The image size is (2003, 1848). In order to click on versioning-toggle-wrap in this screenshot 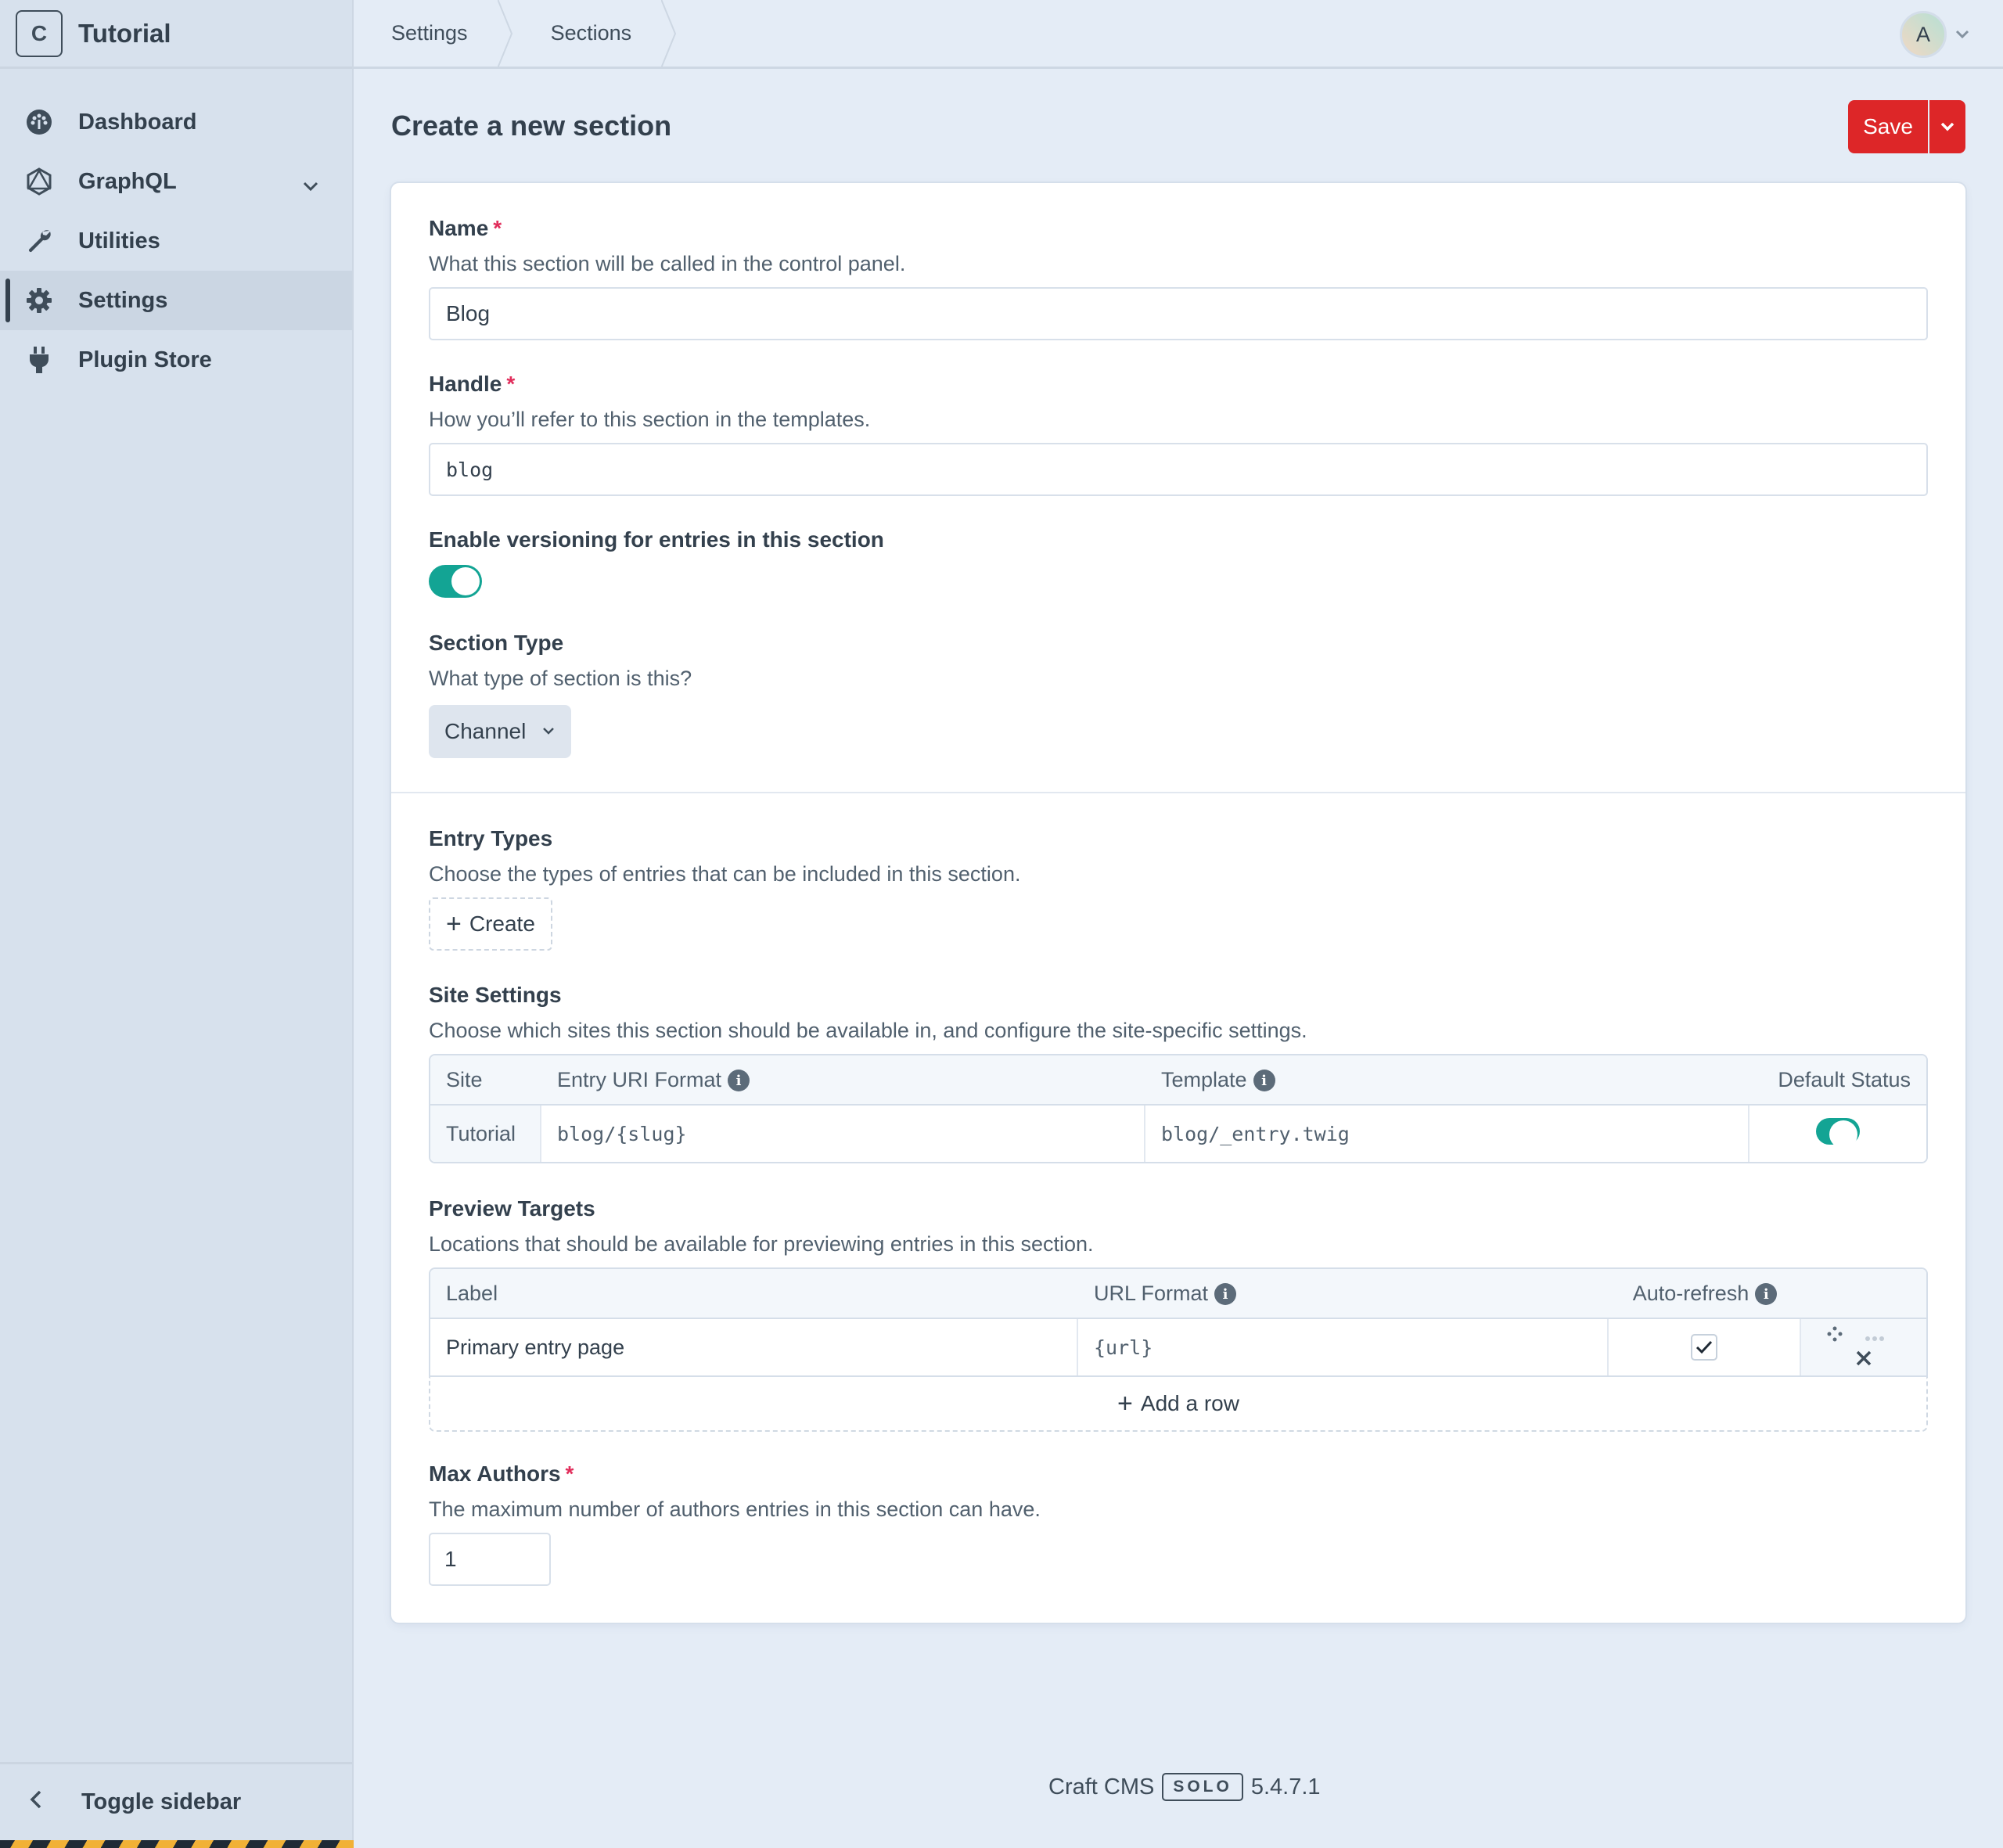, I will do `click(1179, 583)`.